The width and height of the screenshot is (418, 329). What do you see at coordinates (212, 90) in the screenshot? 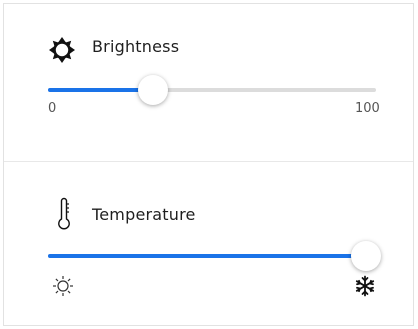
I see `brightness-slider-track` at bounding box center [212, 90].